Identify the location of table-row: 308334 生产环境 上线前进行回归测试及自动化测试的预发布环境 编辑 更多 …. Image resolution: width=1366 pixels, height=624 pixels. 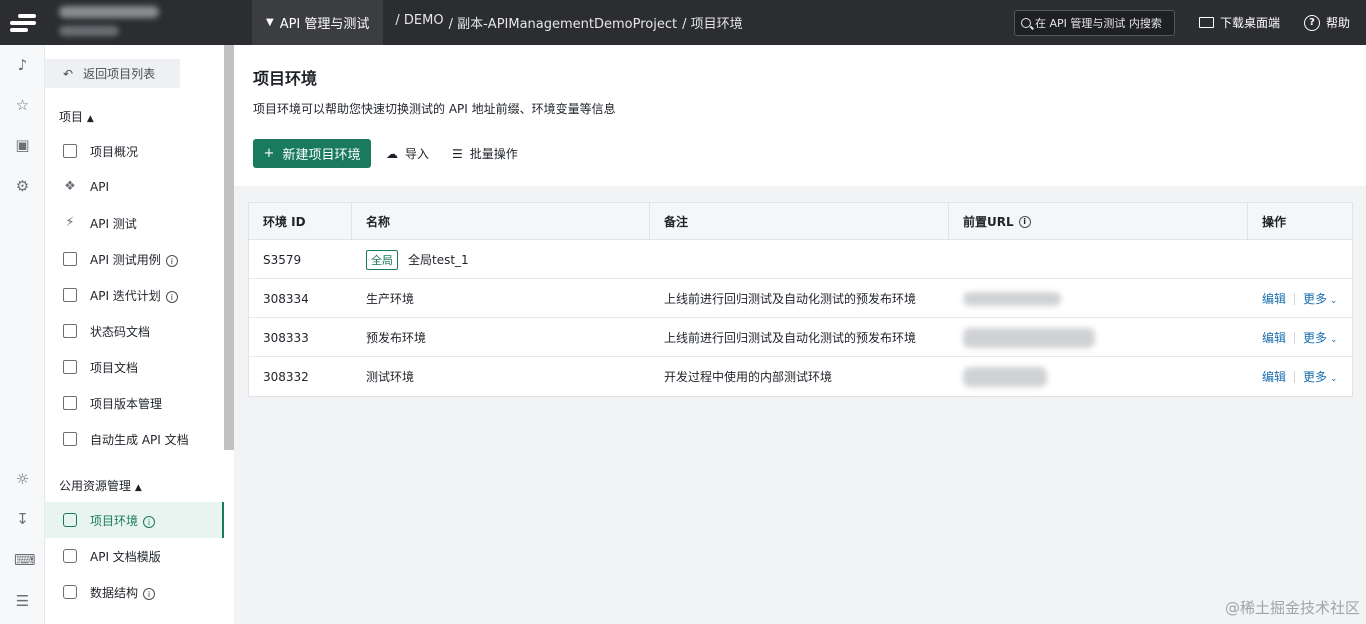
(800, 298).